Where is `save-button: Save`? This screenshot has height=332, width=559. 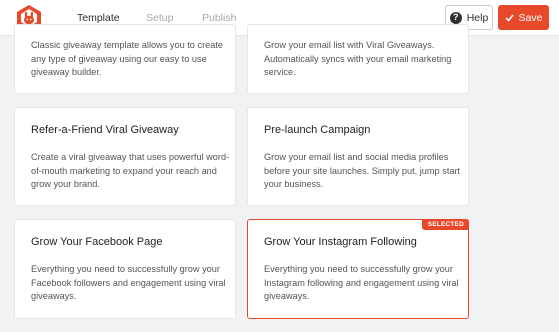
save-button: Save is located at coordinates (523, 17).